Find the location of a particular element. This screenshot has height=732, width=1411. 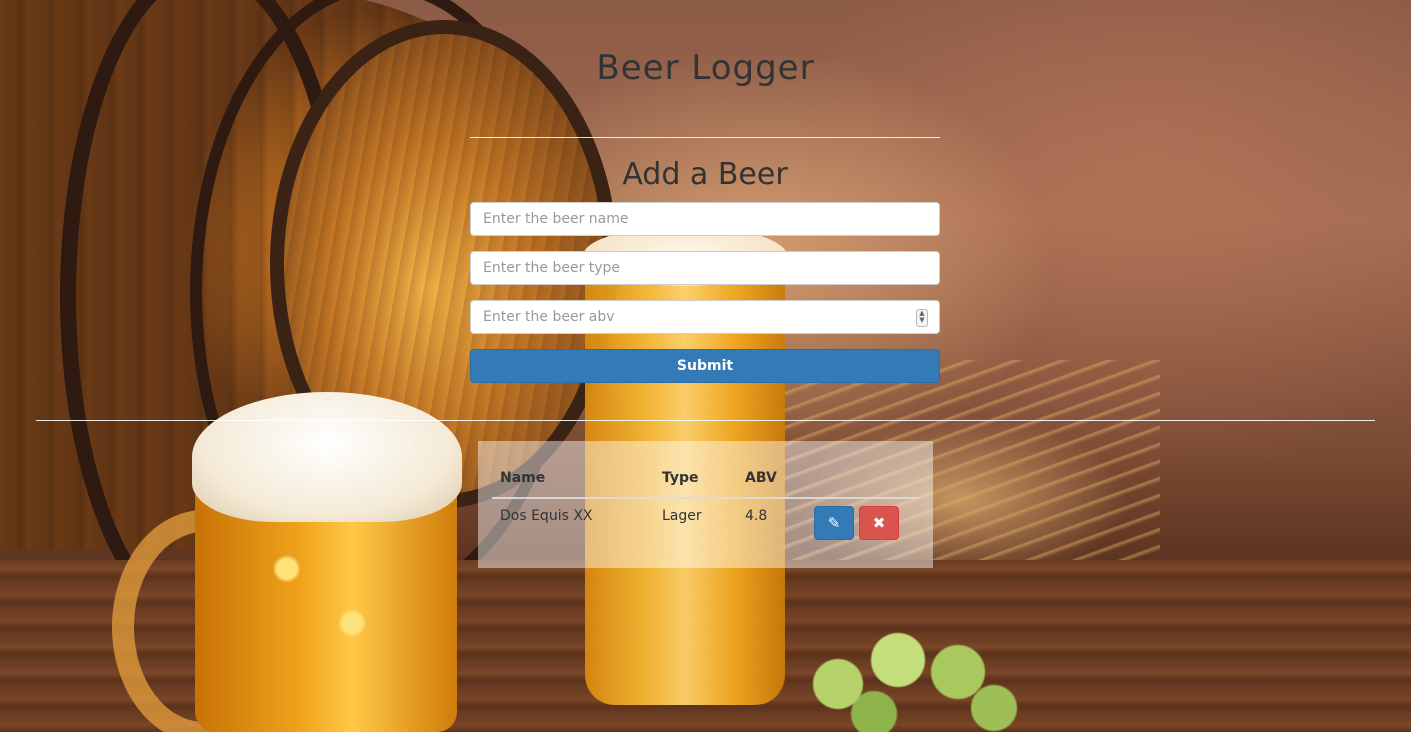

beer-table is located at coordinates (705, 504).